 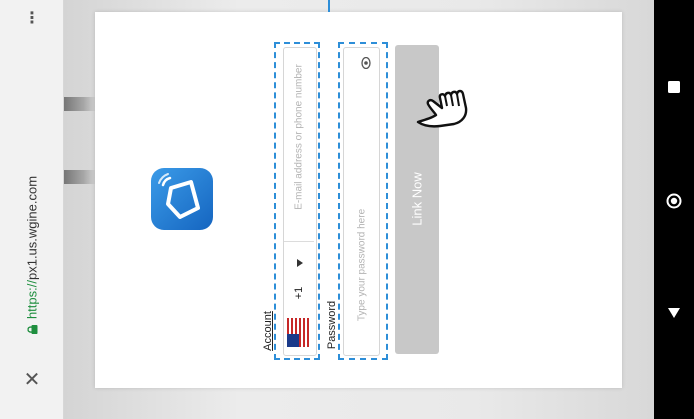 What do you see at coordinates (332, 325) in the screenshot?
I see `password-label: Password` at bounding box center [332, 325].